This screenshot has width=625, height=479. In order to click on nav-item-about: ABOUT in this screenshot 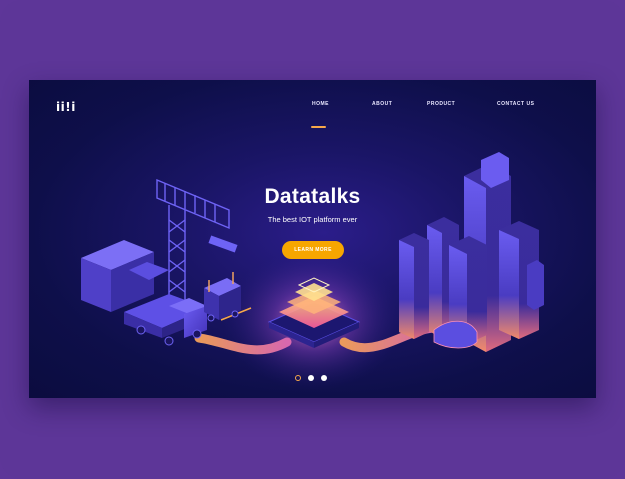, I will do `click(382, 104)`.